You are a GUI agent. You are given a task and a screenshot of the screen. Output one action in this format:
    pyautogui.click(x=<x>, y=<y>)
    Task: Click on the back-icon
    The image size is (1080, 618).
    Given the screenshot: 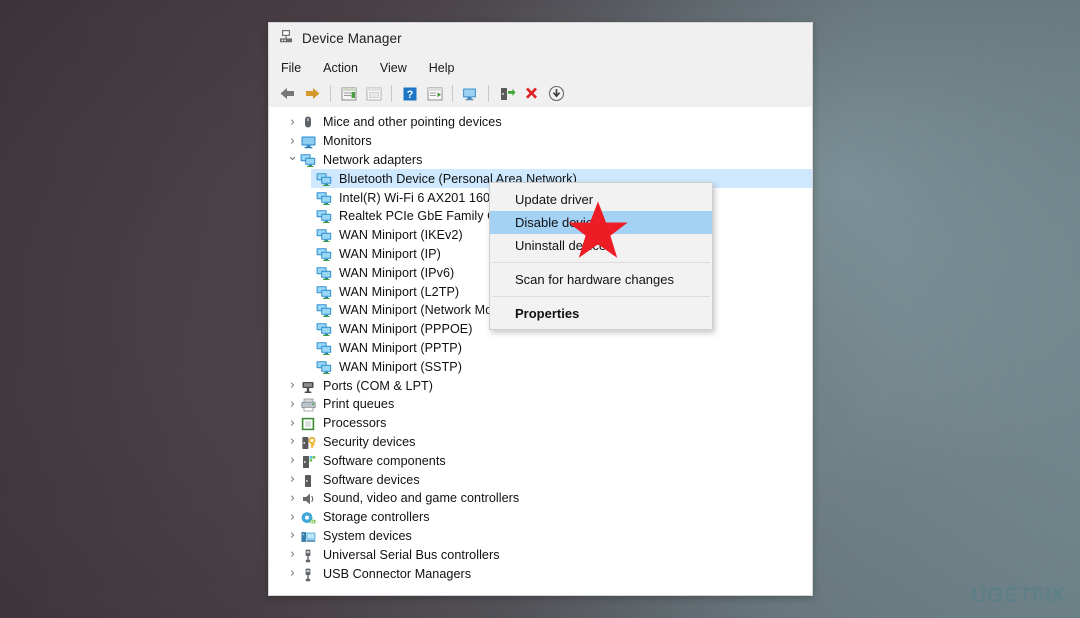 What is the action you would take?
    pyautogui.click(x=287, y=94)
    